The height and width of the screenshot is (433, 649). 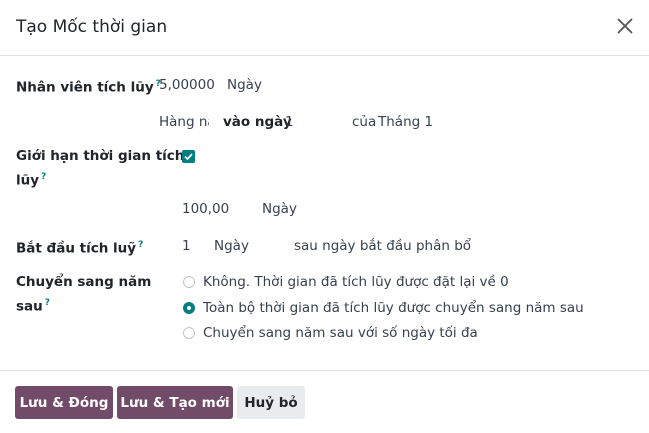 What do you see at coordinates (340, 333) in the screenshot?
I see `carryover-option-max-label: Chuyển sang năm sau với số ngày tối đa` at bounding box center [340, 333].